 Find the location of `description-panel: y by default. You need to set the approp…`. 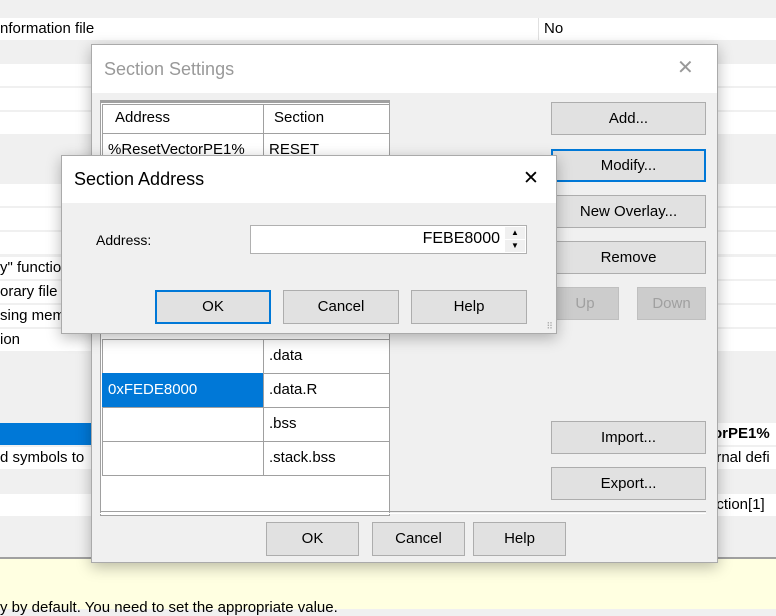

description-panel: y by default. You need to set the approp… is located at coordinates (388, 587).